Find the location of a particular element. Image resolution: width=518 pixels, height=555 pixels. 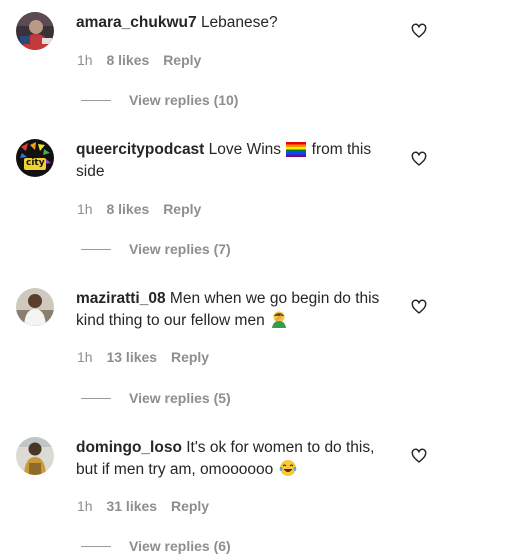

comment-likes: 31 likes is located at coordinates (131, 506).